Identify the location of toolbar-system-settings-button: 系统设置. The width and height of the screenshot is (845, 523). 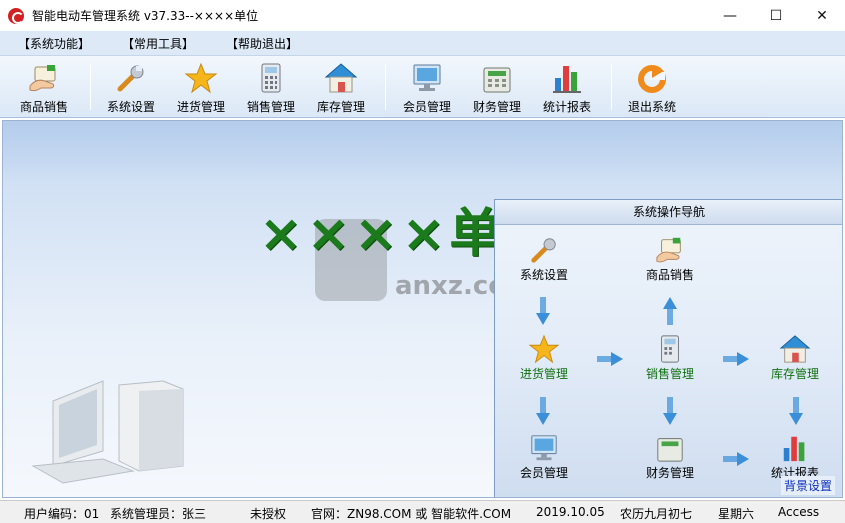
(131, 87).